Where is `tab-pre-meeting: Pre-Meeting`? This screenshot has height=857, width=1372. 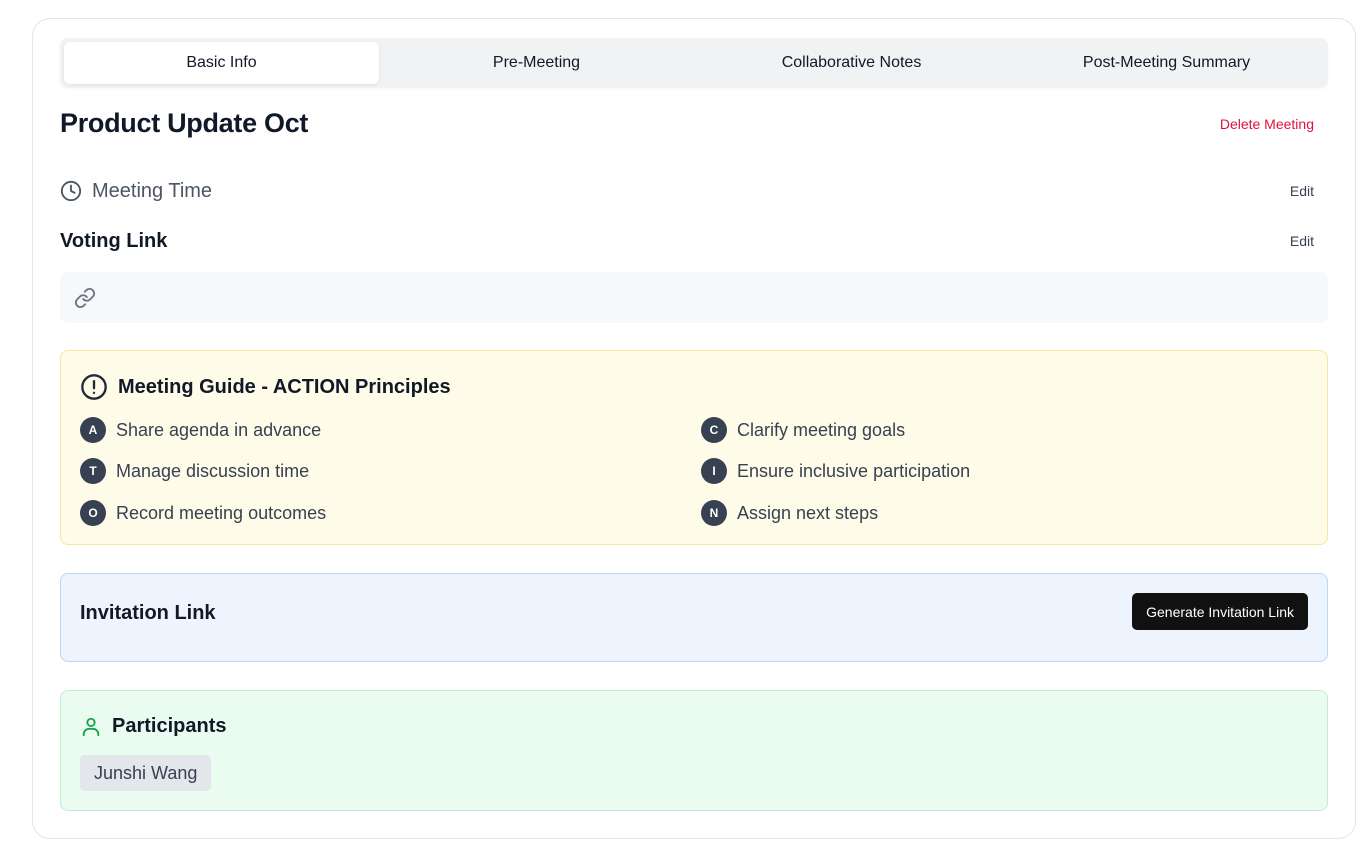 tab-pre-meeting: Pre-Meeting is located at coordinates (536, 63).